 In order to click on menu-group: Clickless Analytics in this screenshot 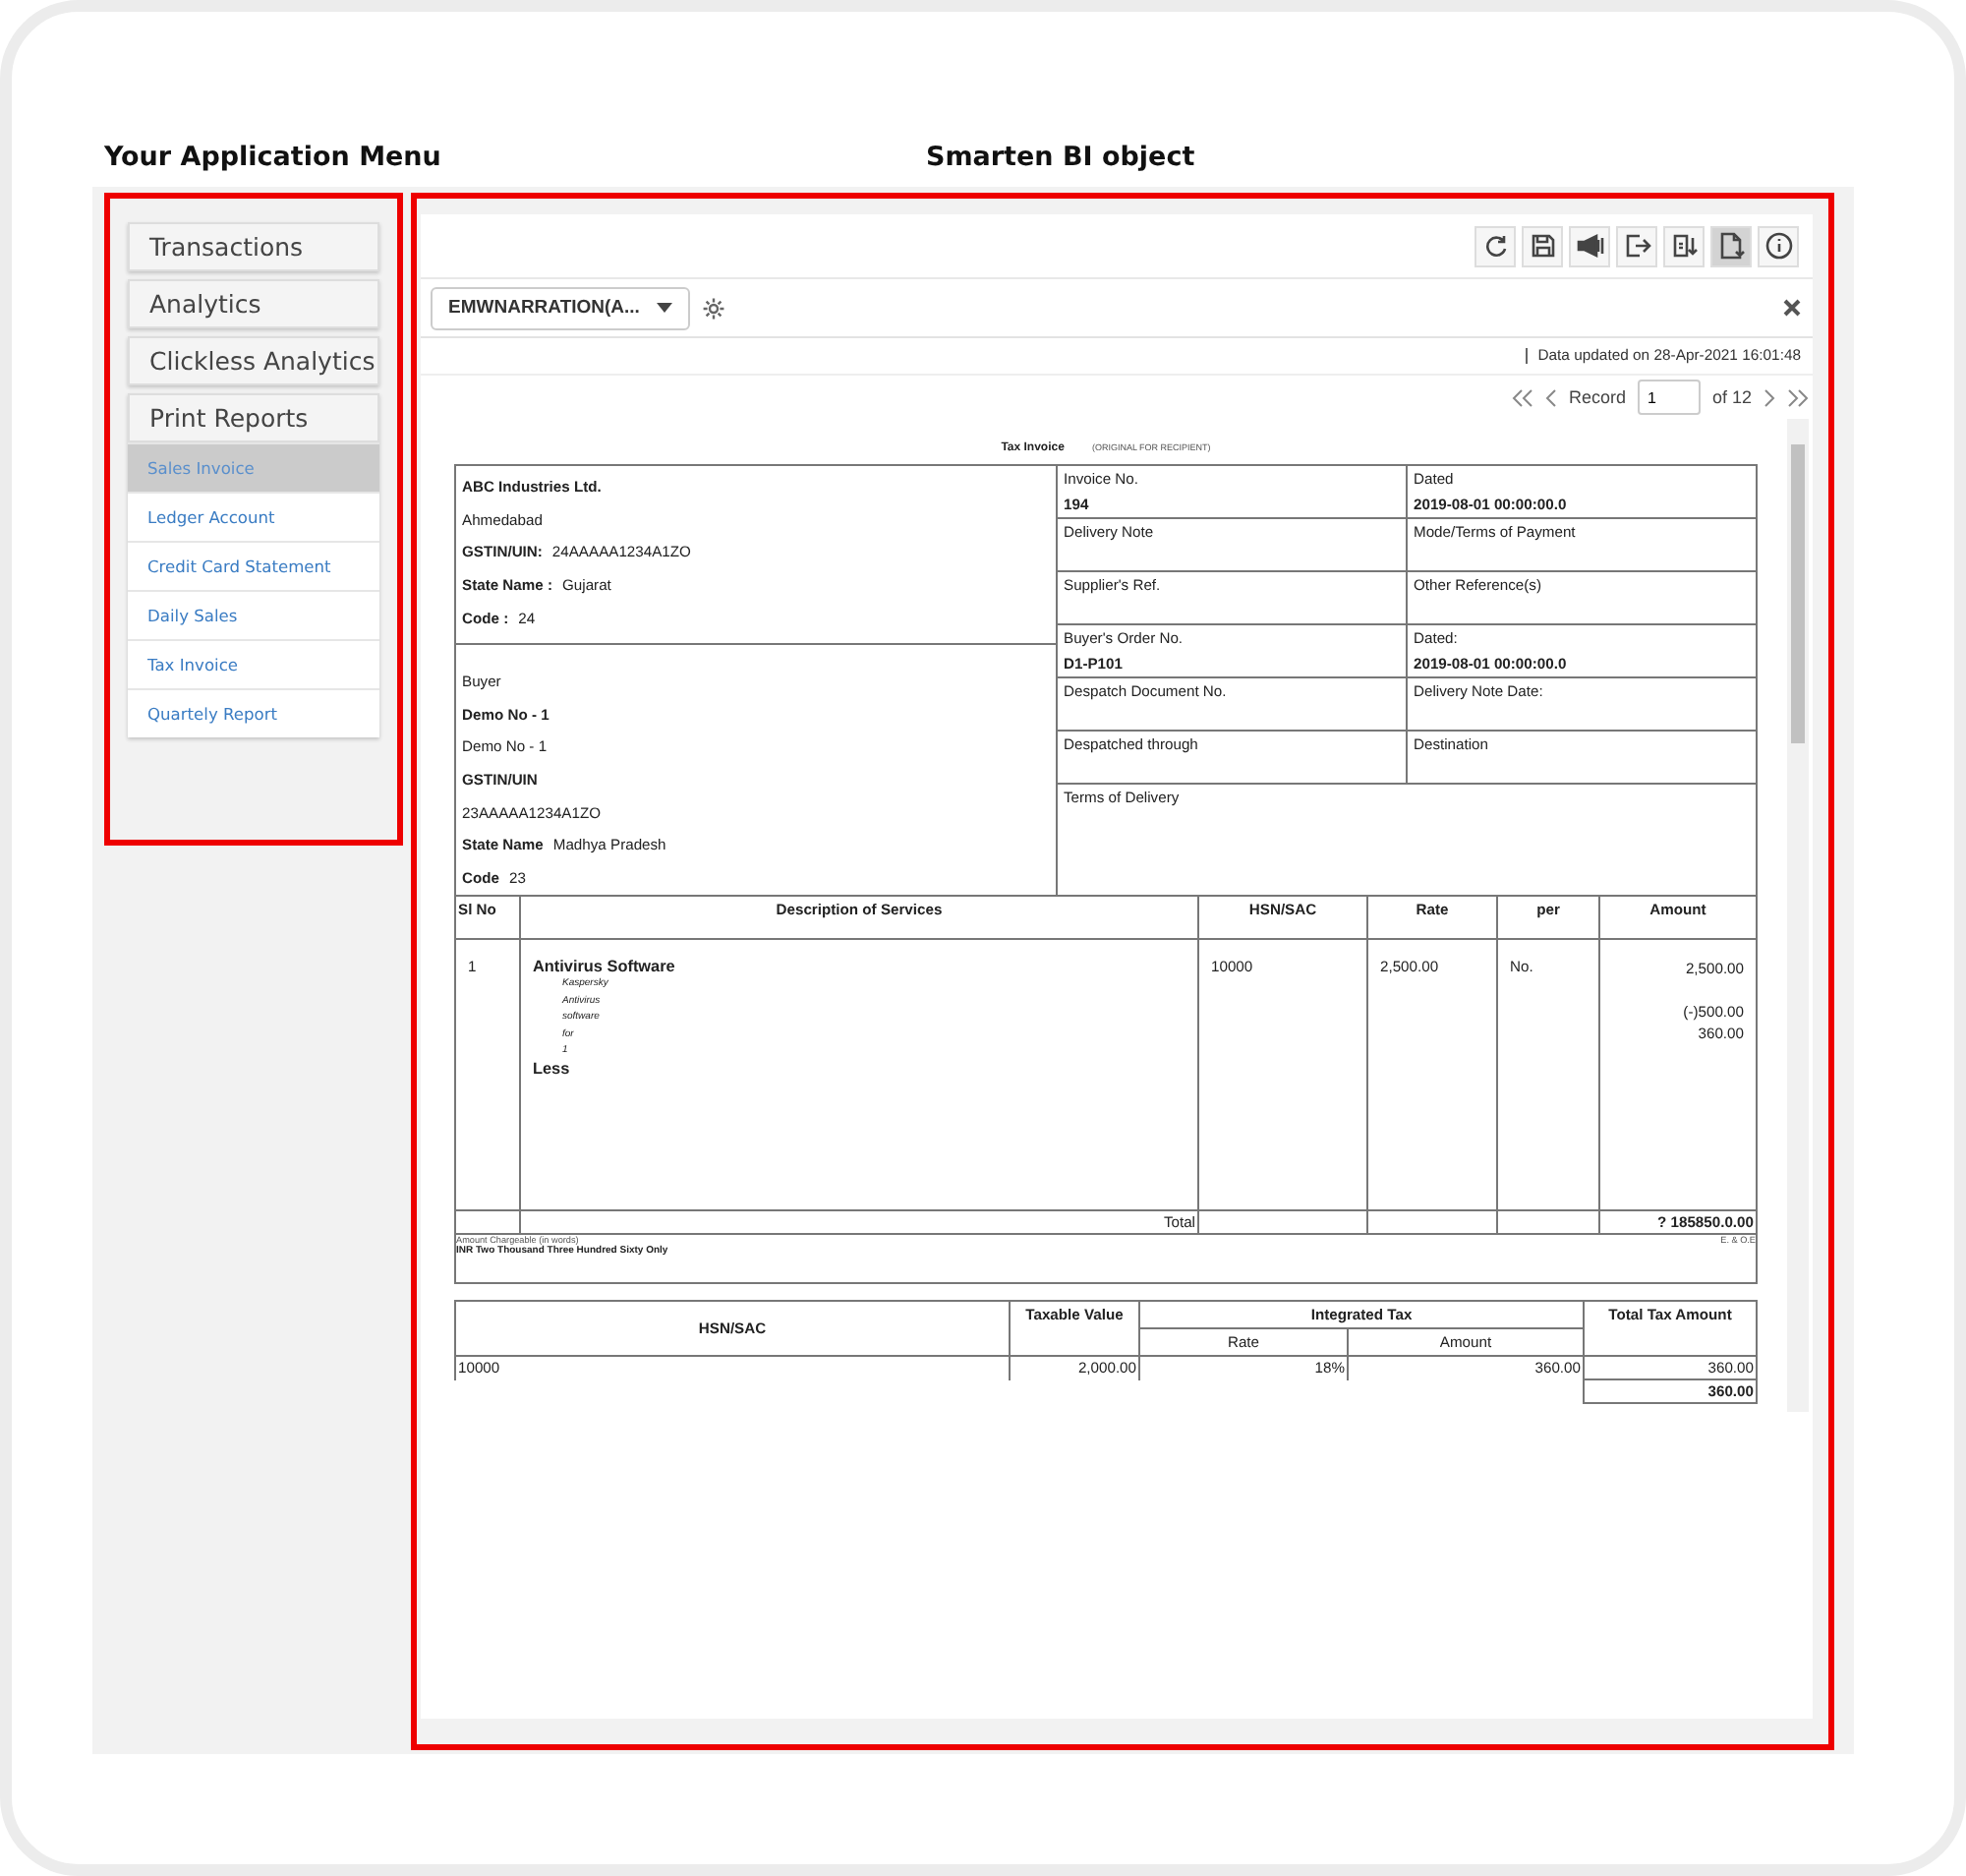, I will do `click(254, 360)`.